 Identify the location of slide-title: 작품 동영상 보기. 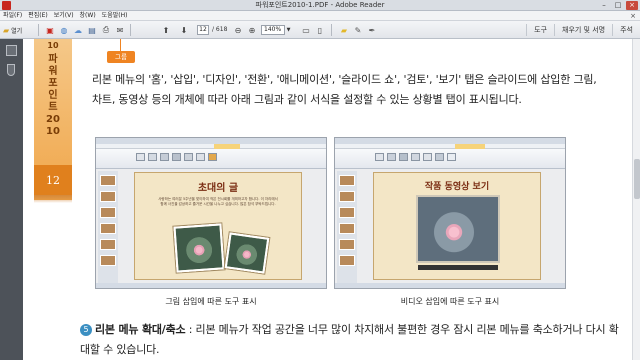
(457, 187).